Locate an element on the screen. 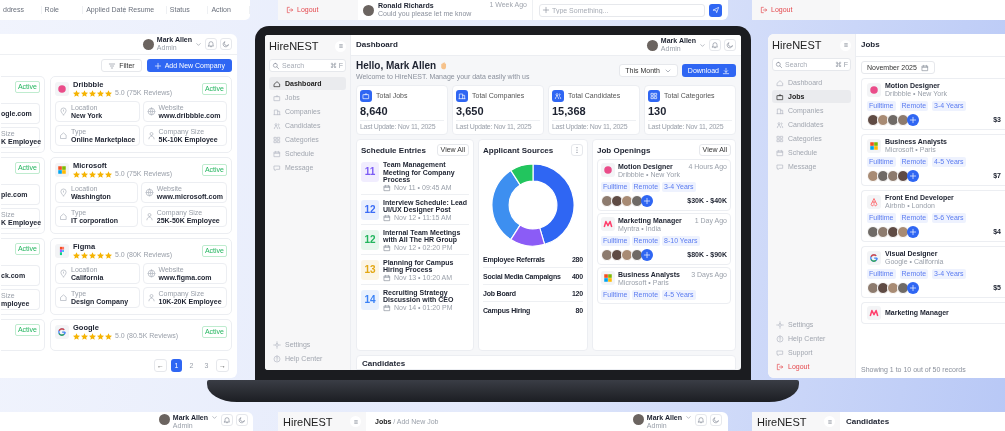 The height and width of the screenshot is (431, 1005). stat-value: 3,650 is located at coordinates (470, 111).